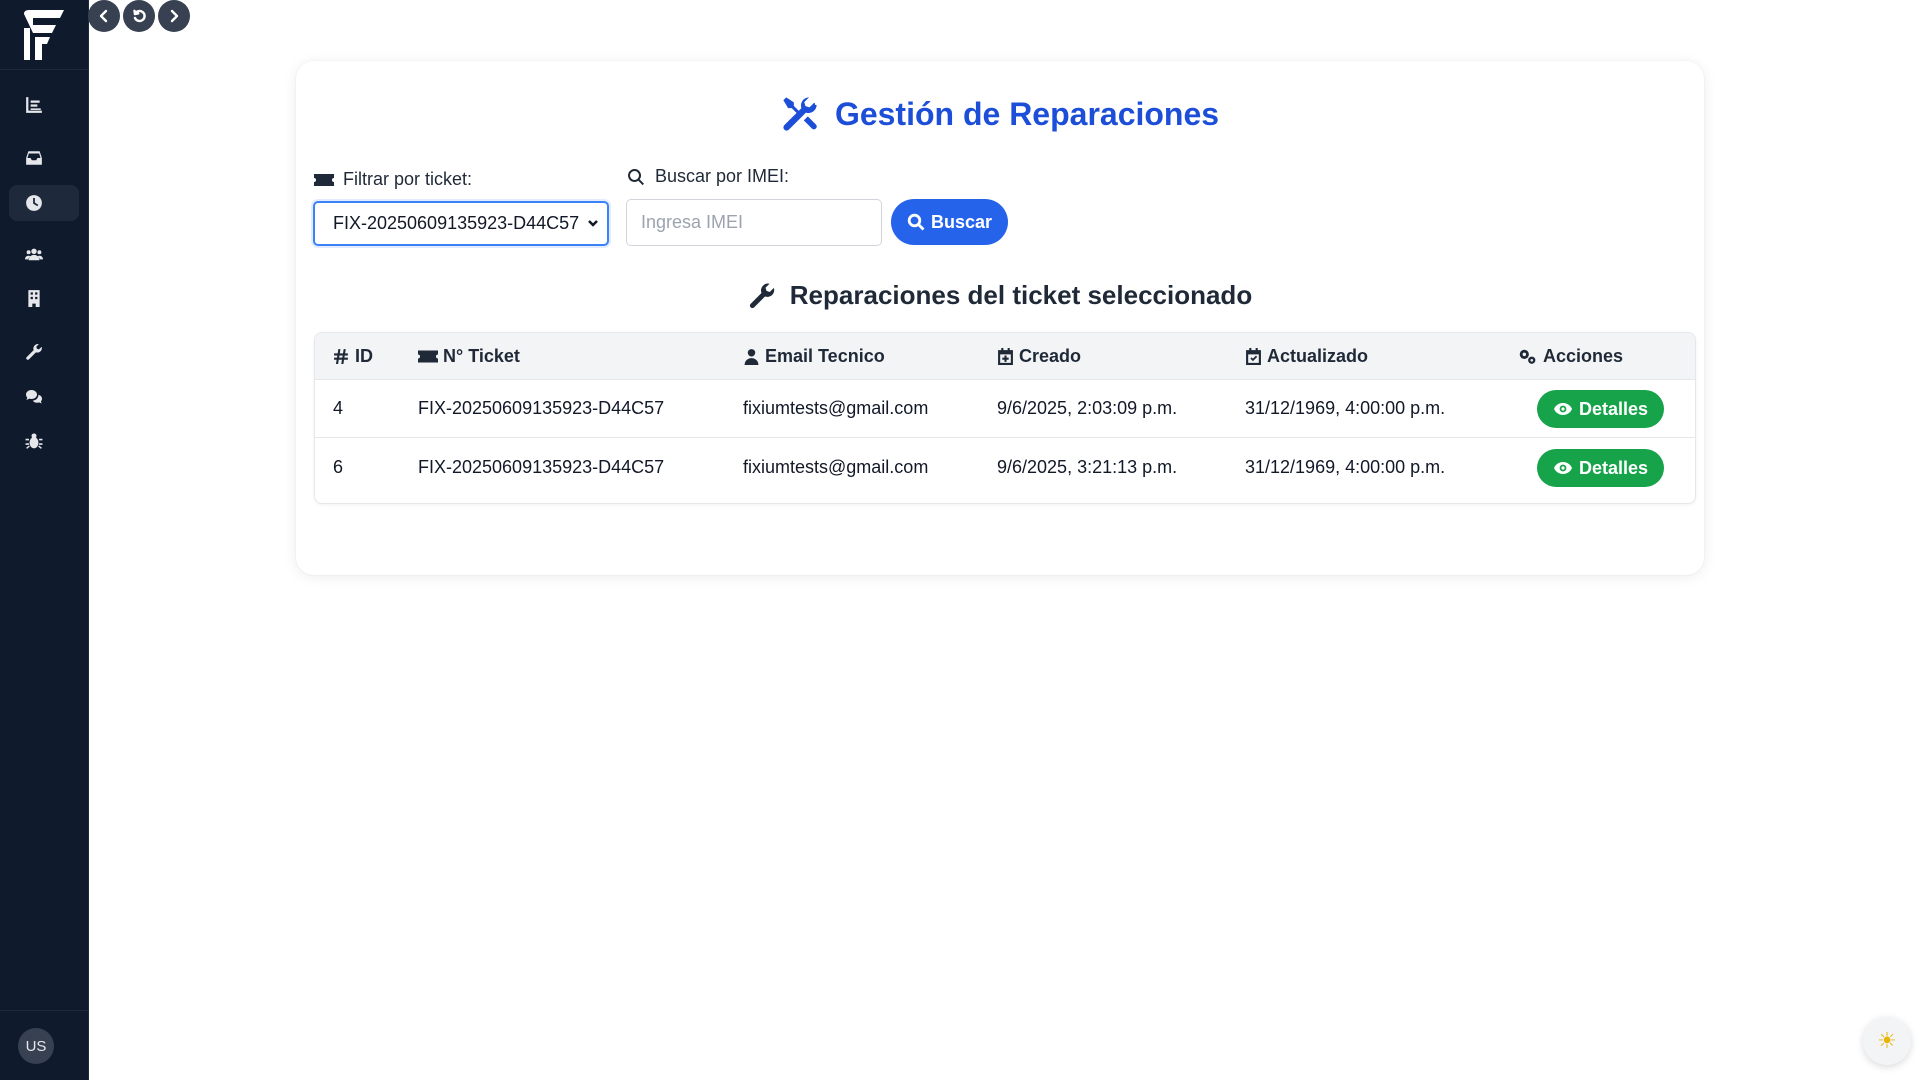 The height and width of the screenshot is (1080, 1920). I want to click on reload-button, so click(139, 16).